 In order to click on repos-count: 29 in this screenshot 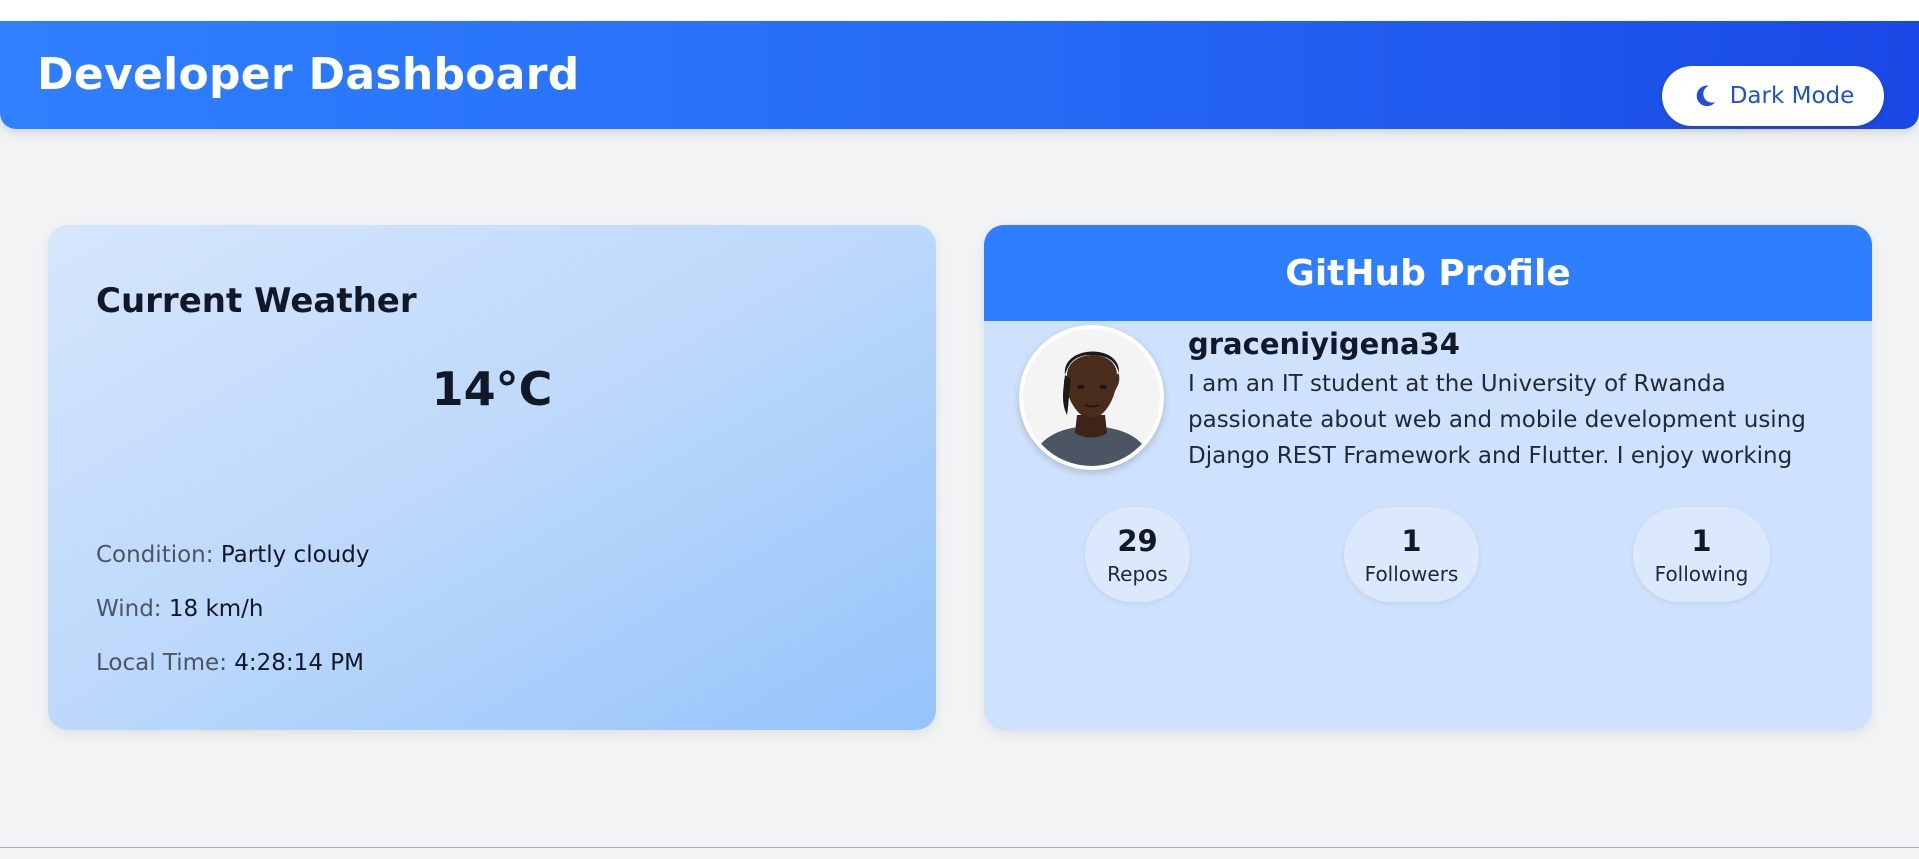, I will do `click(1137, 540)`.